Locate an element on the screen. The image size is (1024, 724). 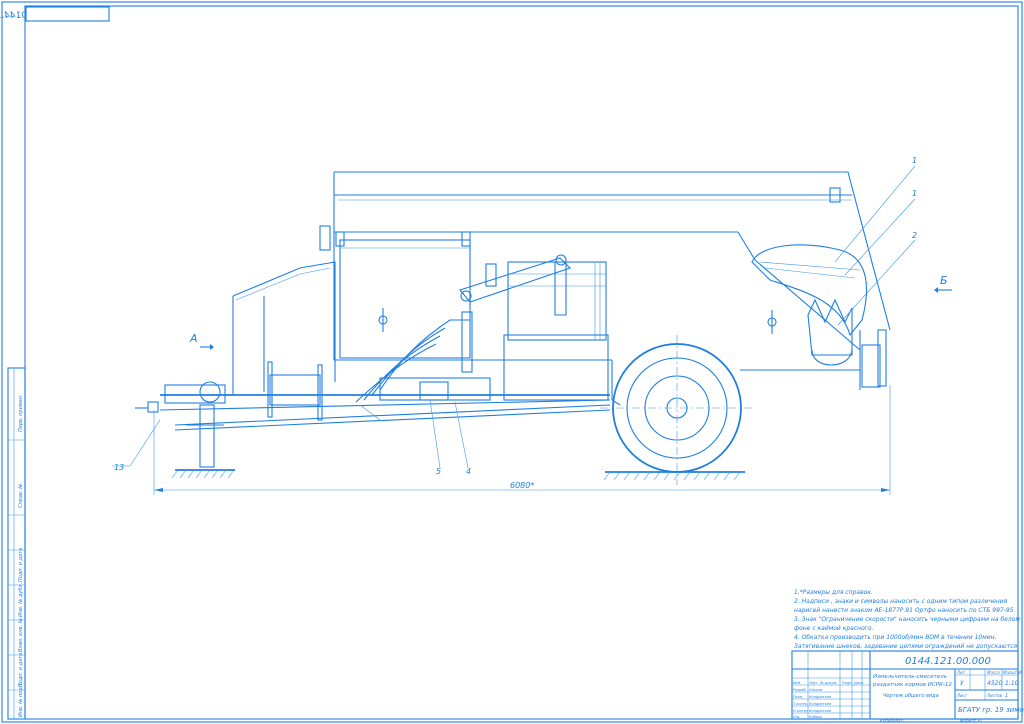
strip-label: Инв. № дубл. is located at coordinates (21, 600).